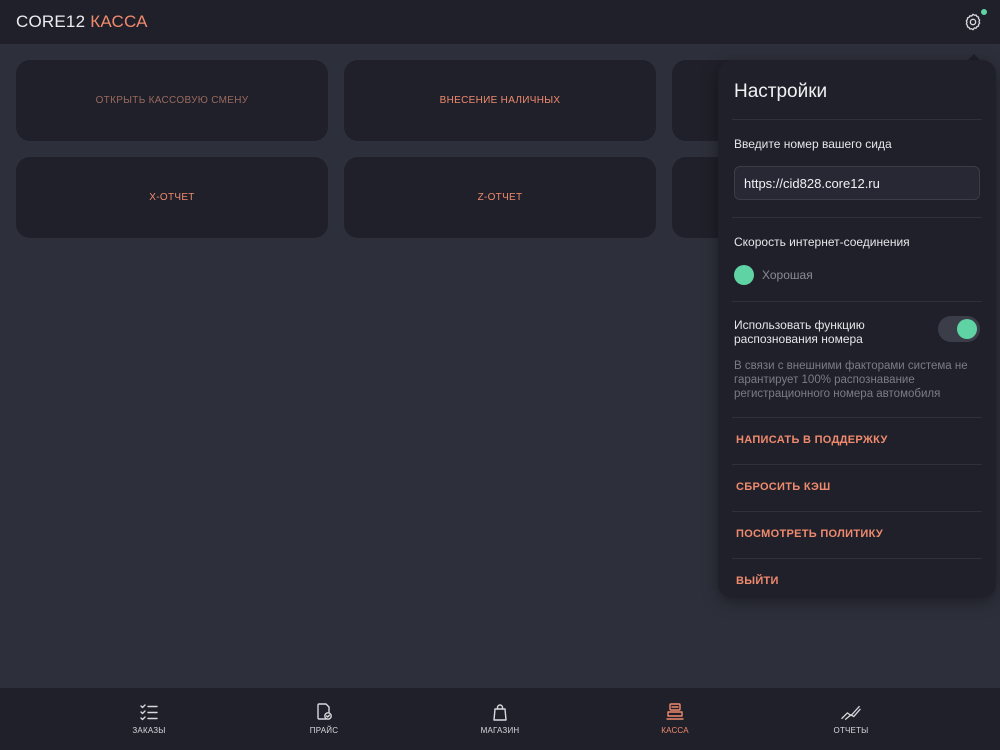  I want to click on checklist-icon, so click(149, 712).